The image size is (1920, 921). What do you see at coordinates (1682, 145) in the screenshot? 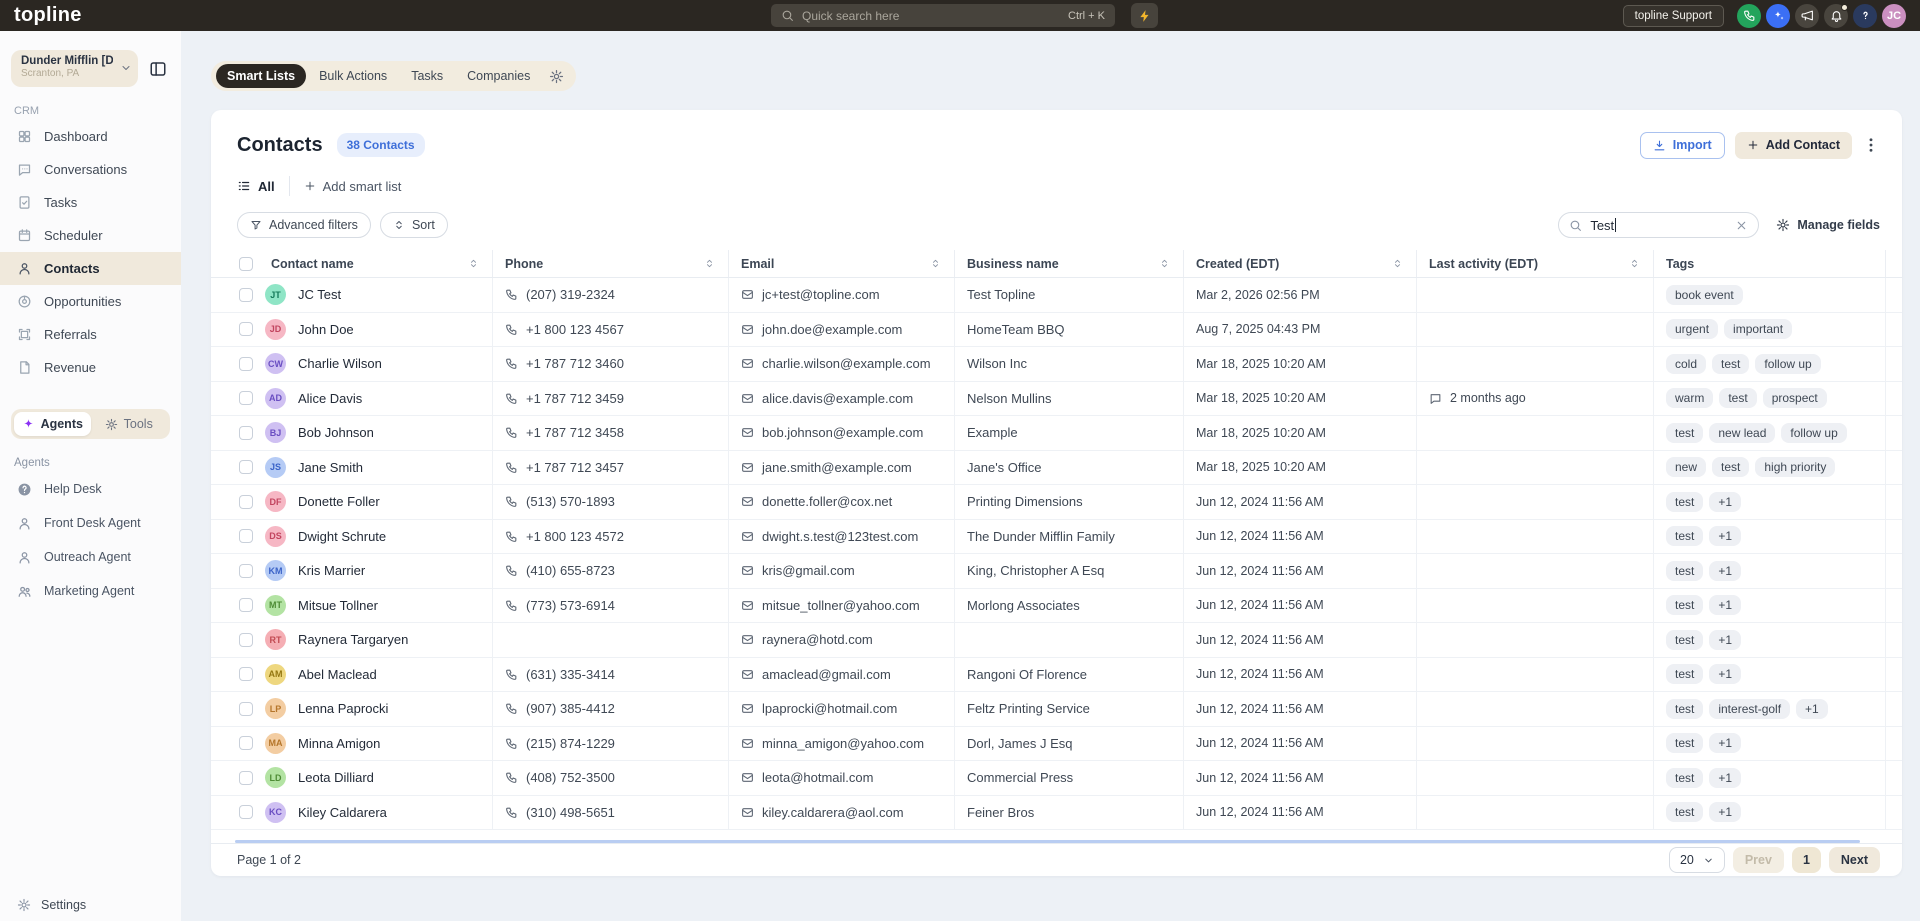
I see `import-button: Import` at bounding box center [1682, 145].